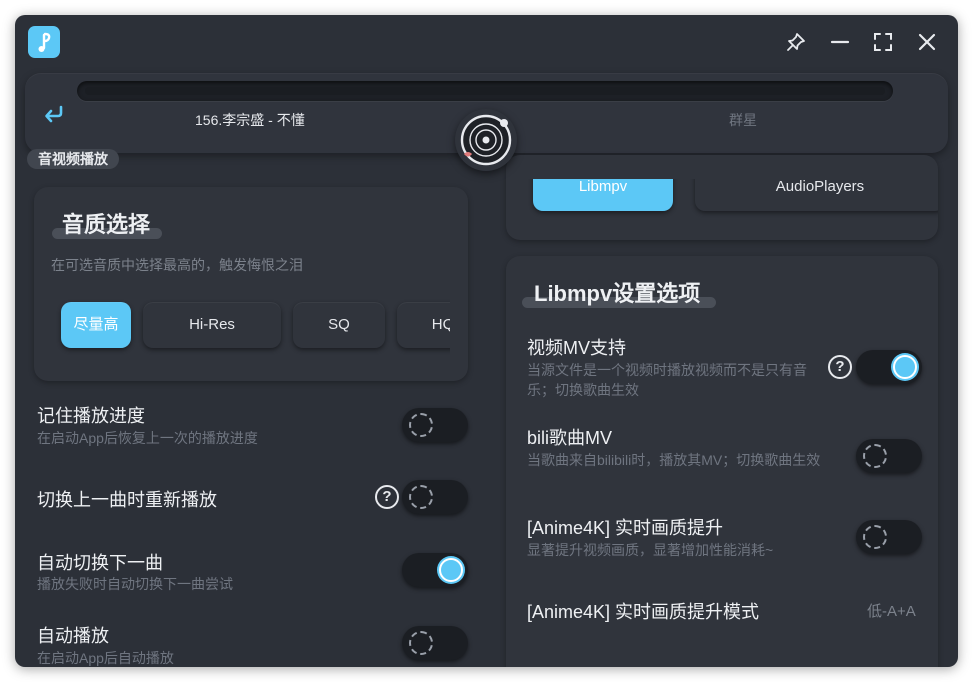  I want to click on setting-title: 自动切换下一曲, so click(100, 563).